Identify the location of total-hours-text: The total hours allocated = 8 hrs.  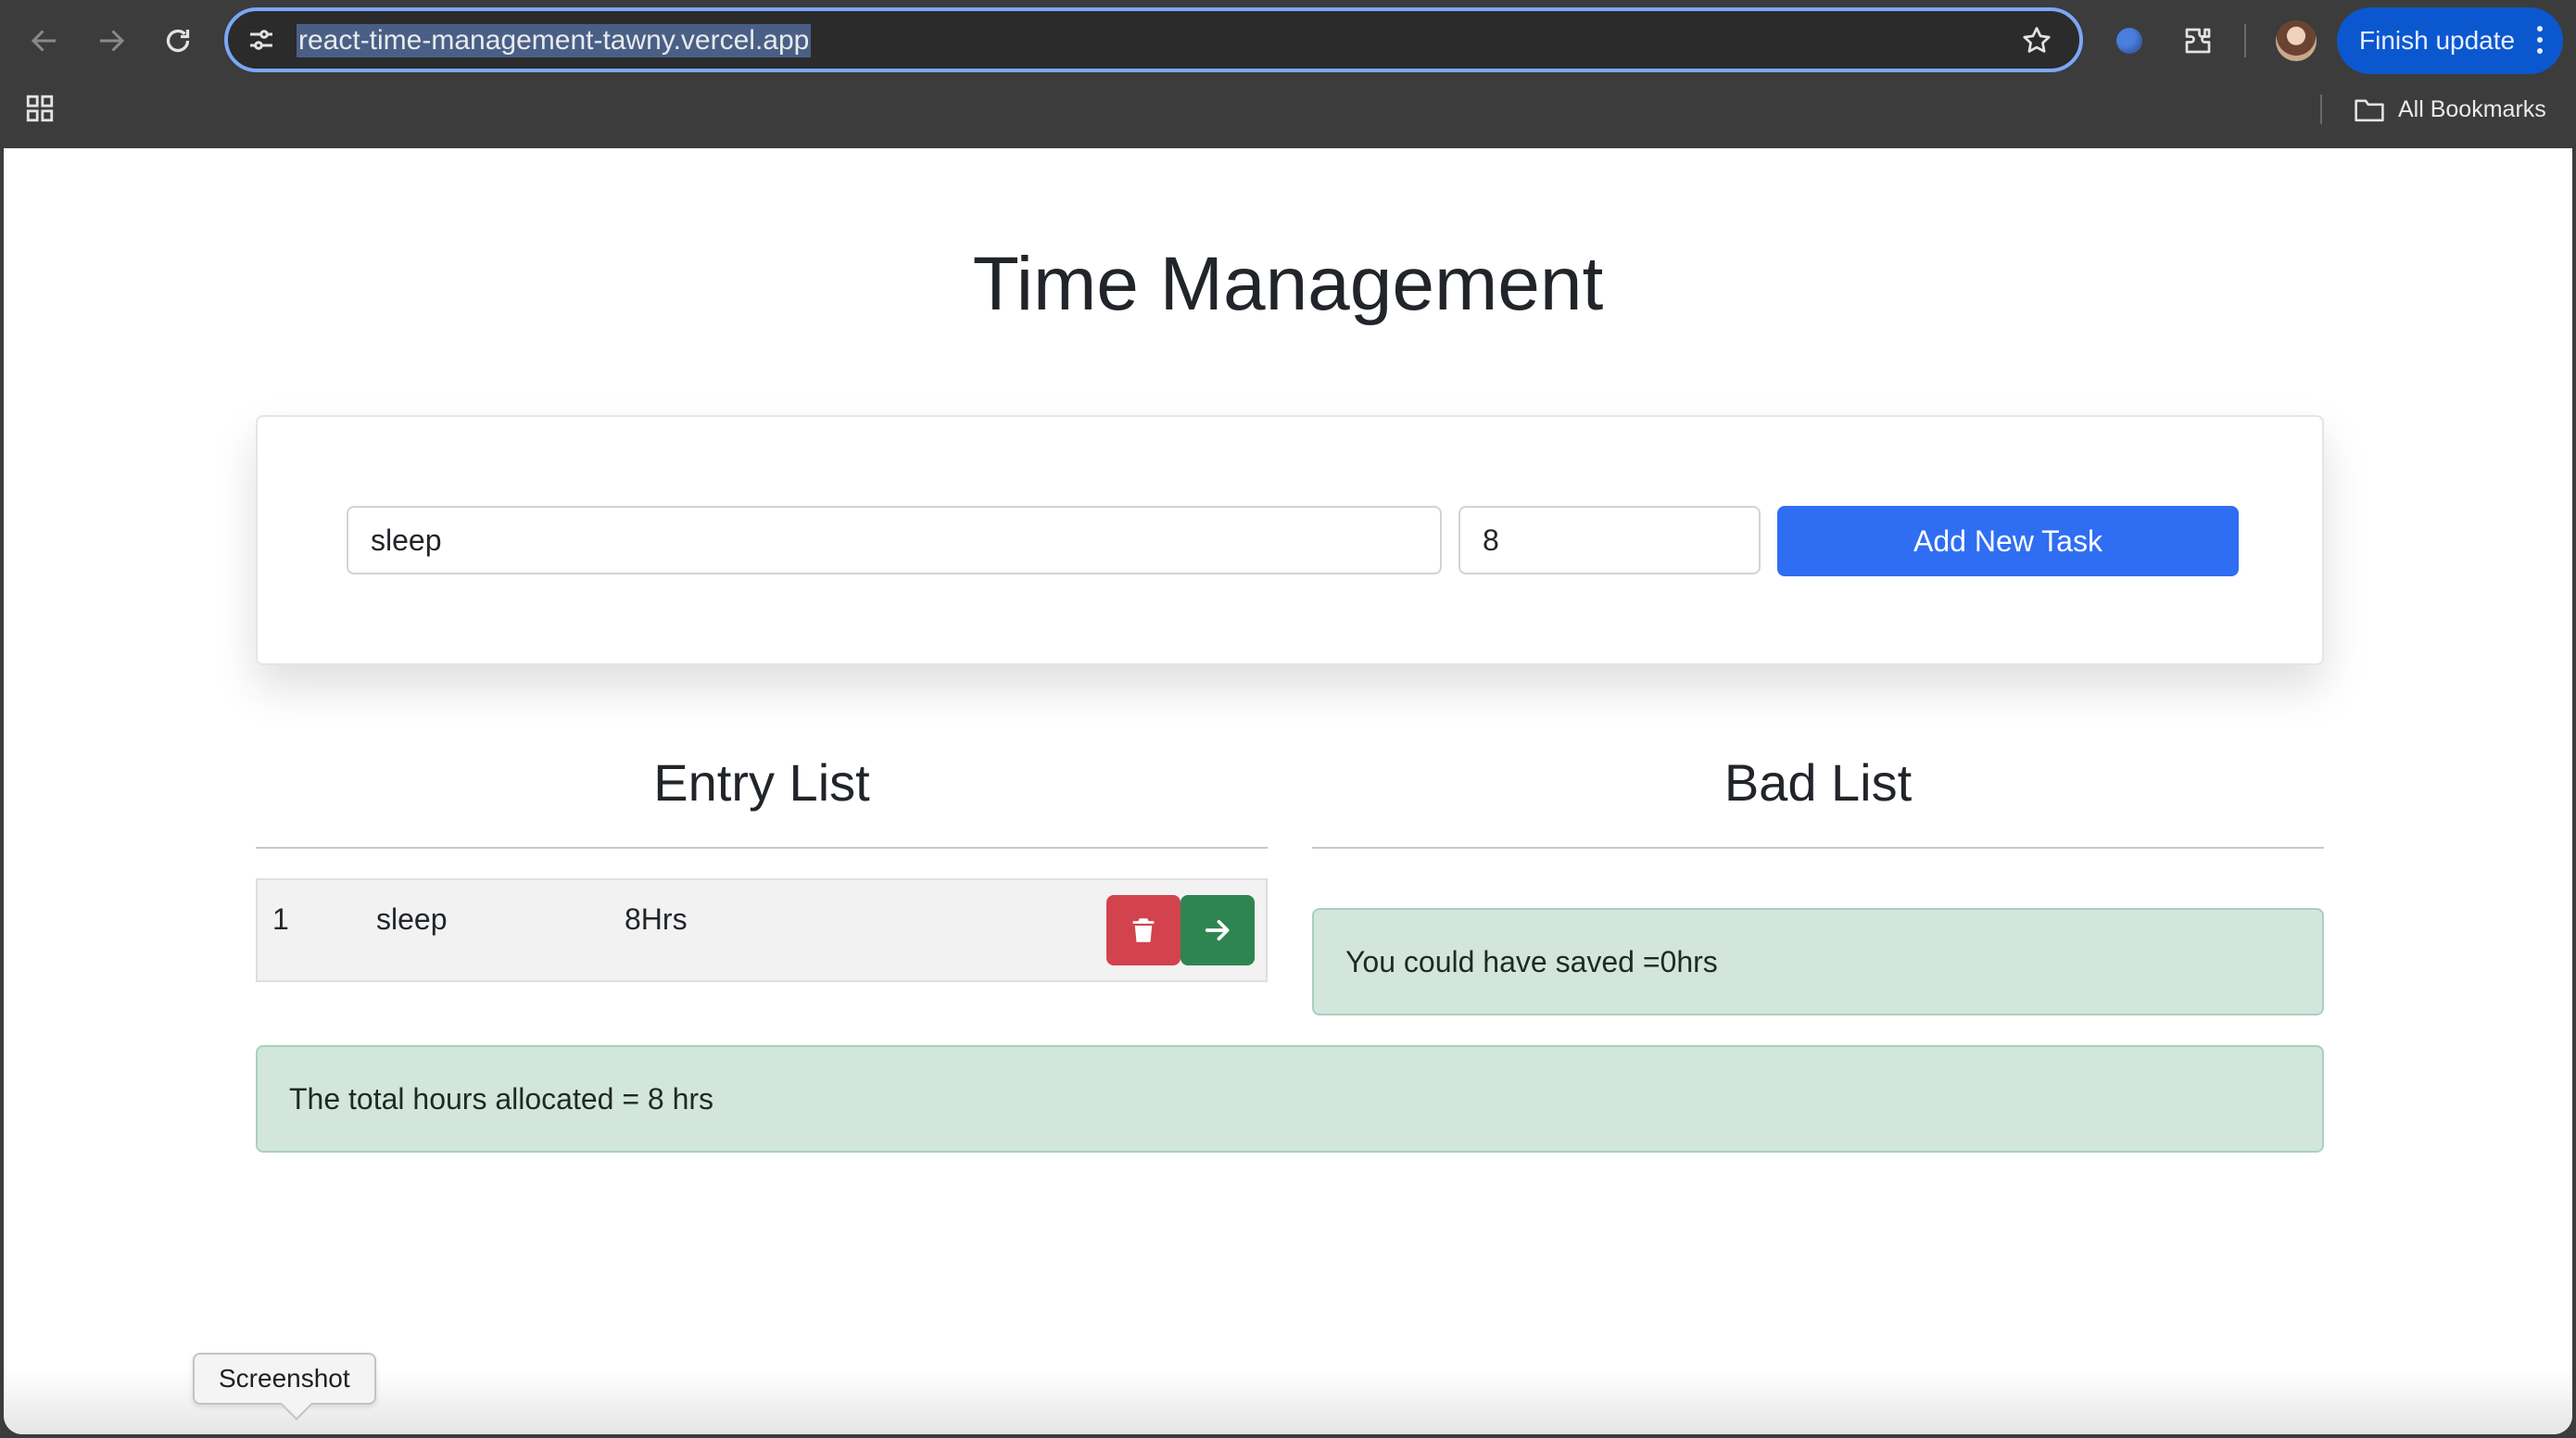
(502, 1098).